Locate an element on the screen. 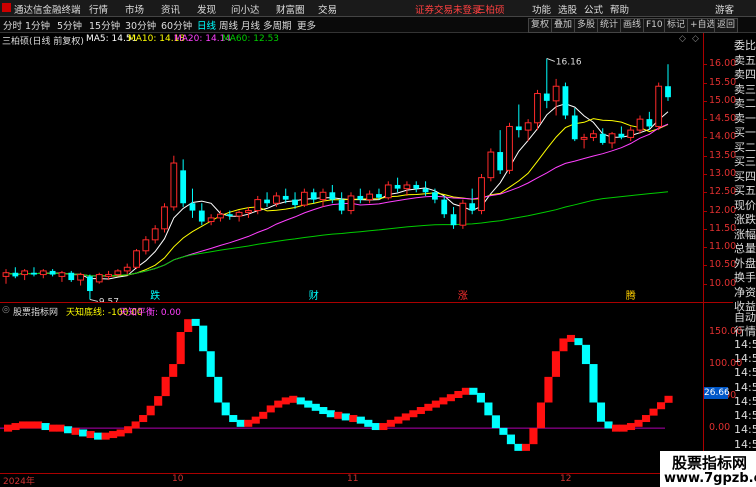  menu-fortune: 财富圈 is located at coordinates (290, 9).